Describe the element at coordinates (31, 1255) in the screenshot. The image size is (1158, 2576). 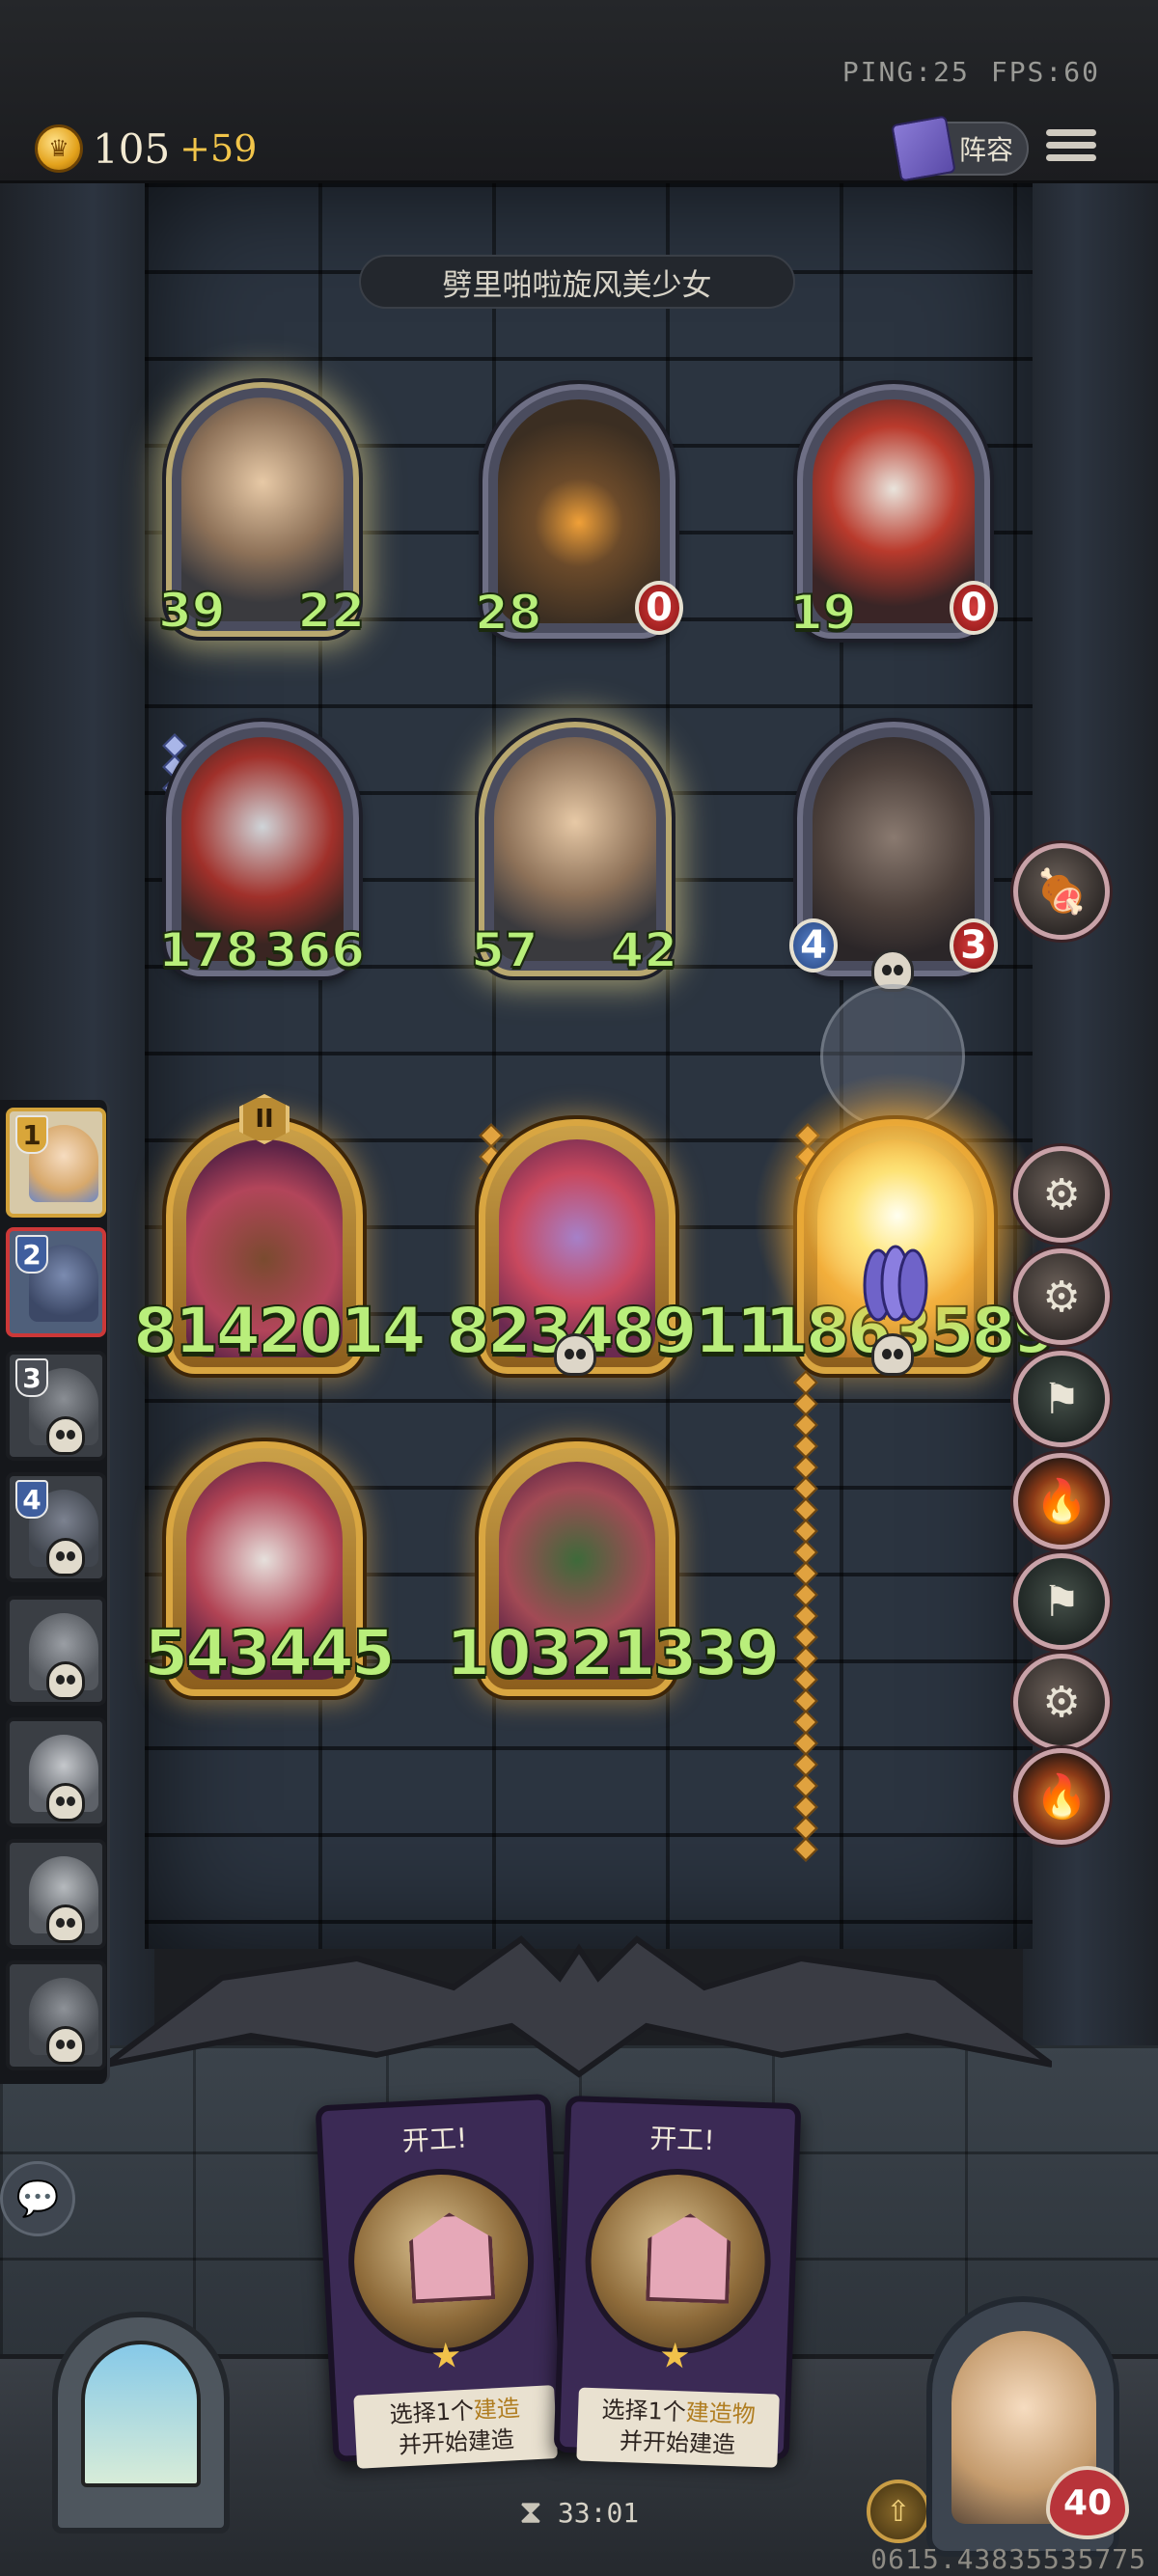
I see `roster-slot-number: 2` at that location.